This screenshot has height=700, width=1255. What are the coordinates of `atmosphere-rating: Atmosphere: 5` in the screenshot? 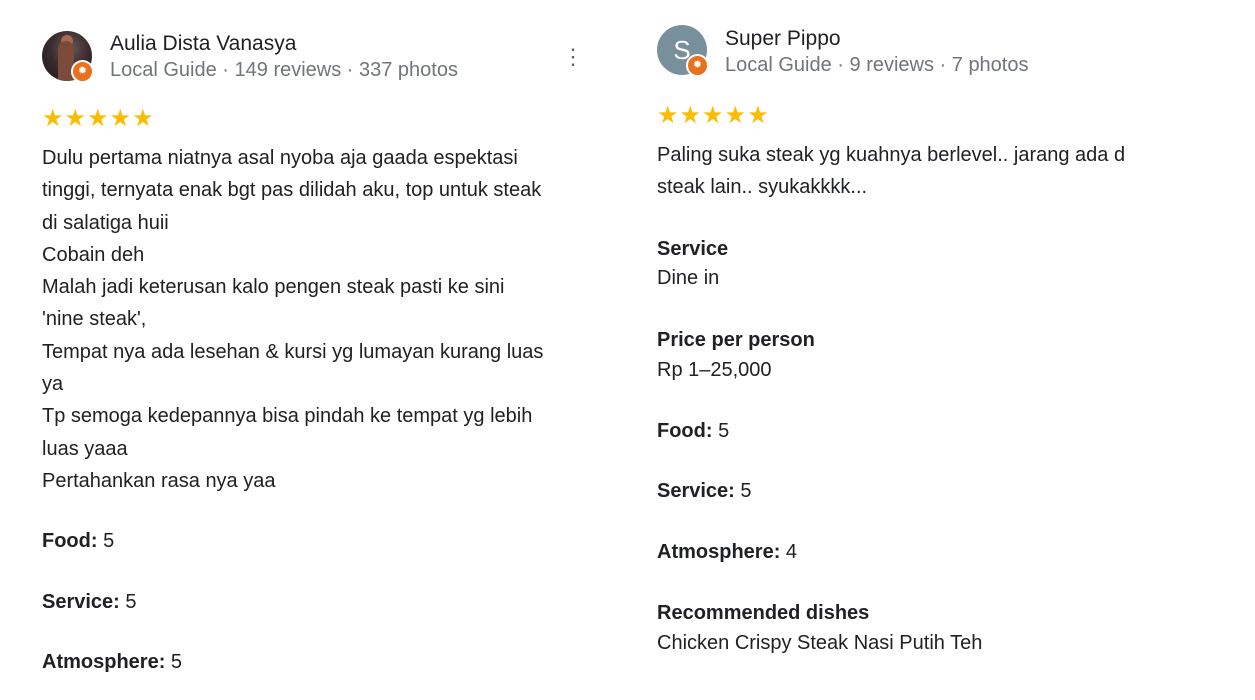 It's located at (112, 662).